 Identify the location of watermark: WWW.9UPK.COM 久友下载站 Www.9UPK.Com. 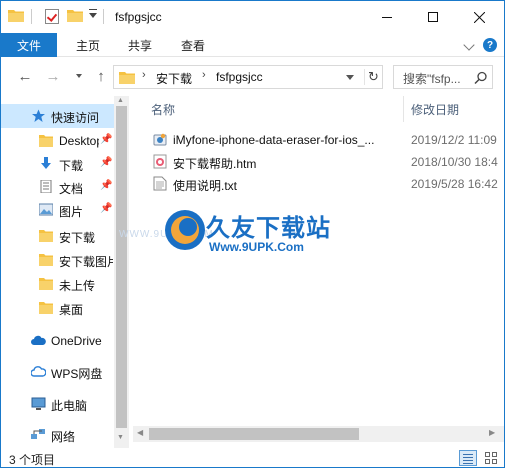
(240, 231).